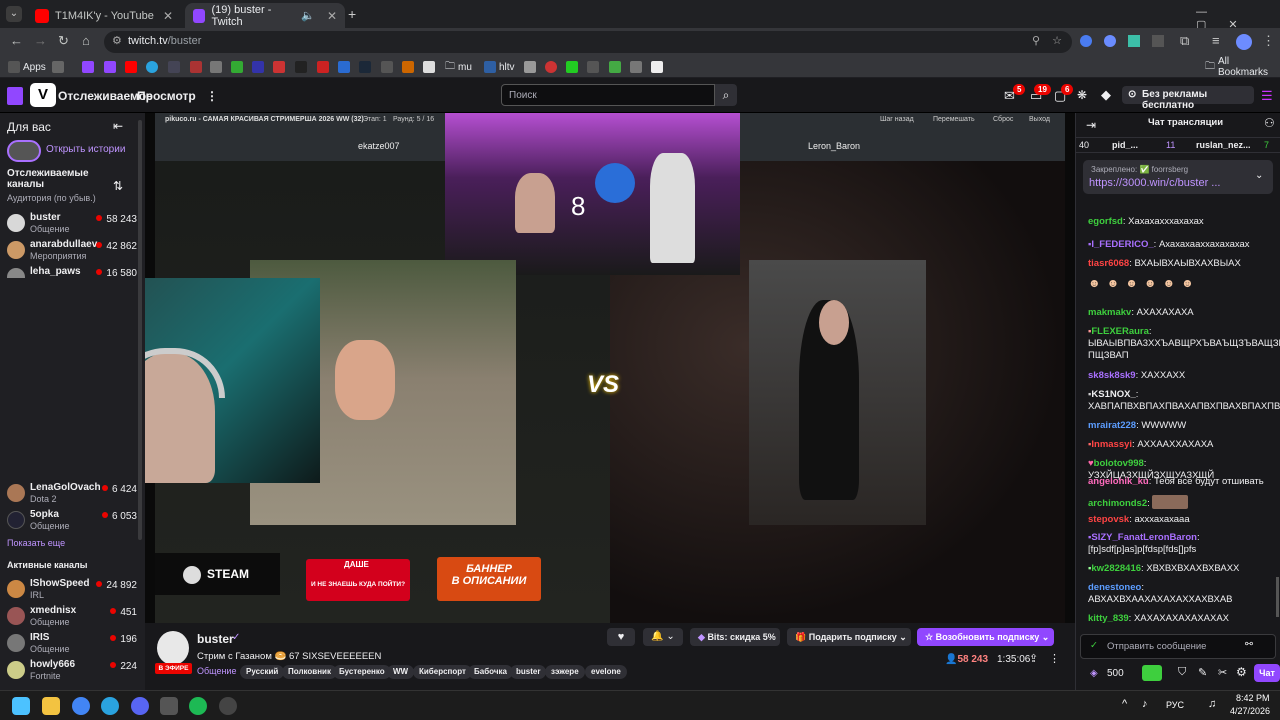 The width and height of the screenshot is (1280, 720). I want to click on user-menu-icon: ☰, so click(1267, 96).